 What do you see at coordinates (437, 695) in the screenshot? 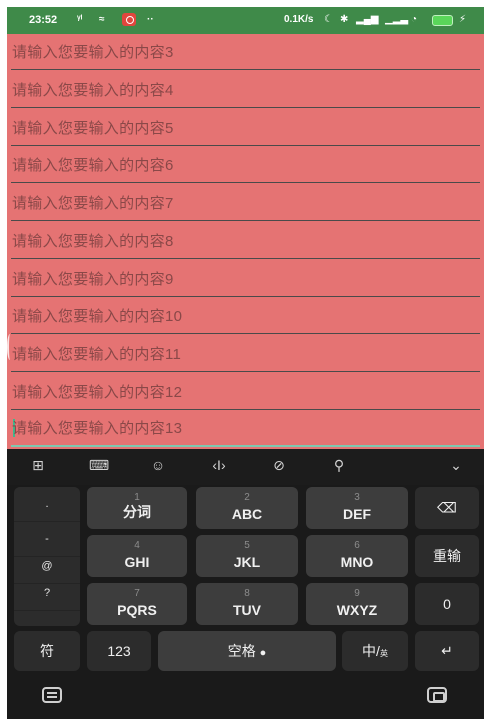
I see `recents-icon` at bounding box center [437, 695].